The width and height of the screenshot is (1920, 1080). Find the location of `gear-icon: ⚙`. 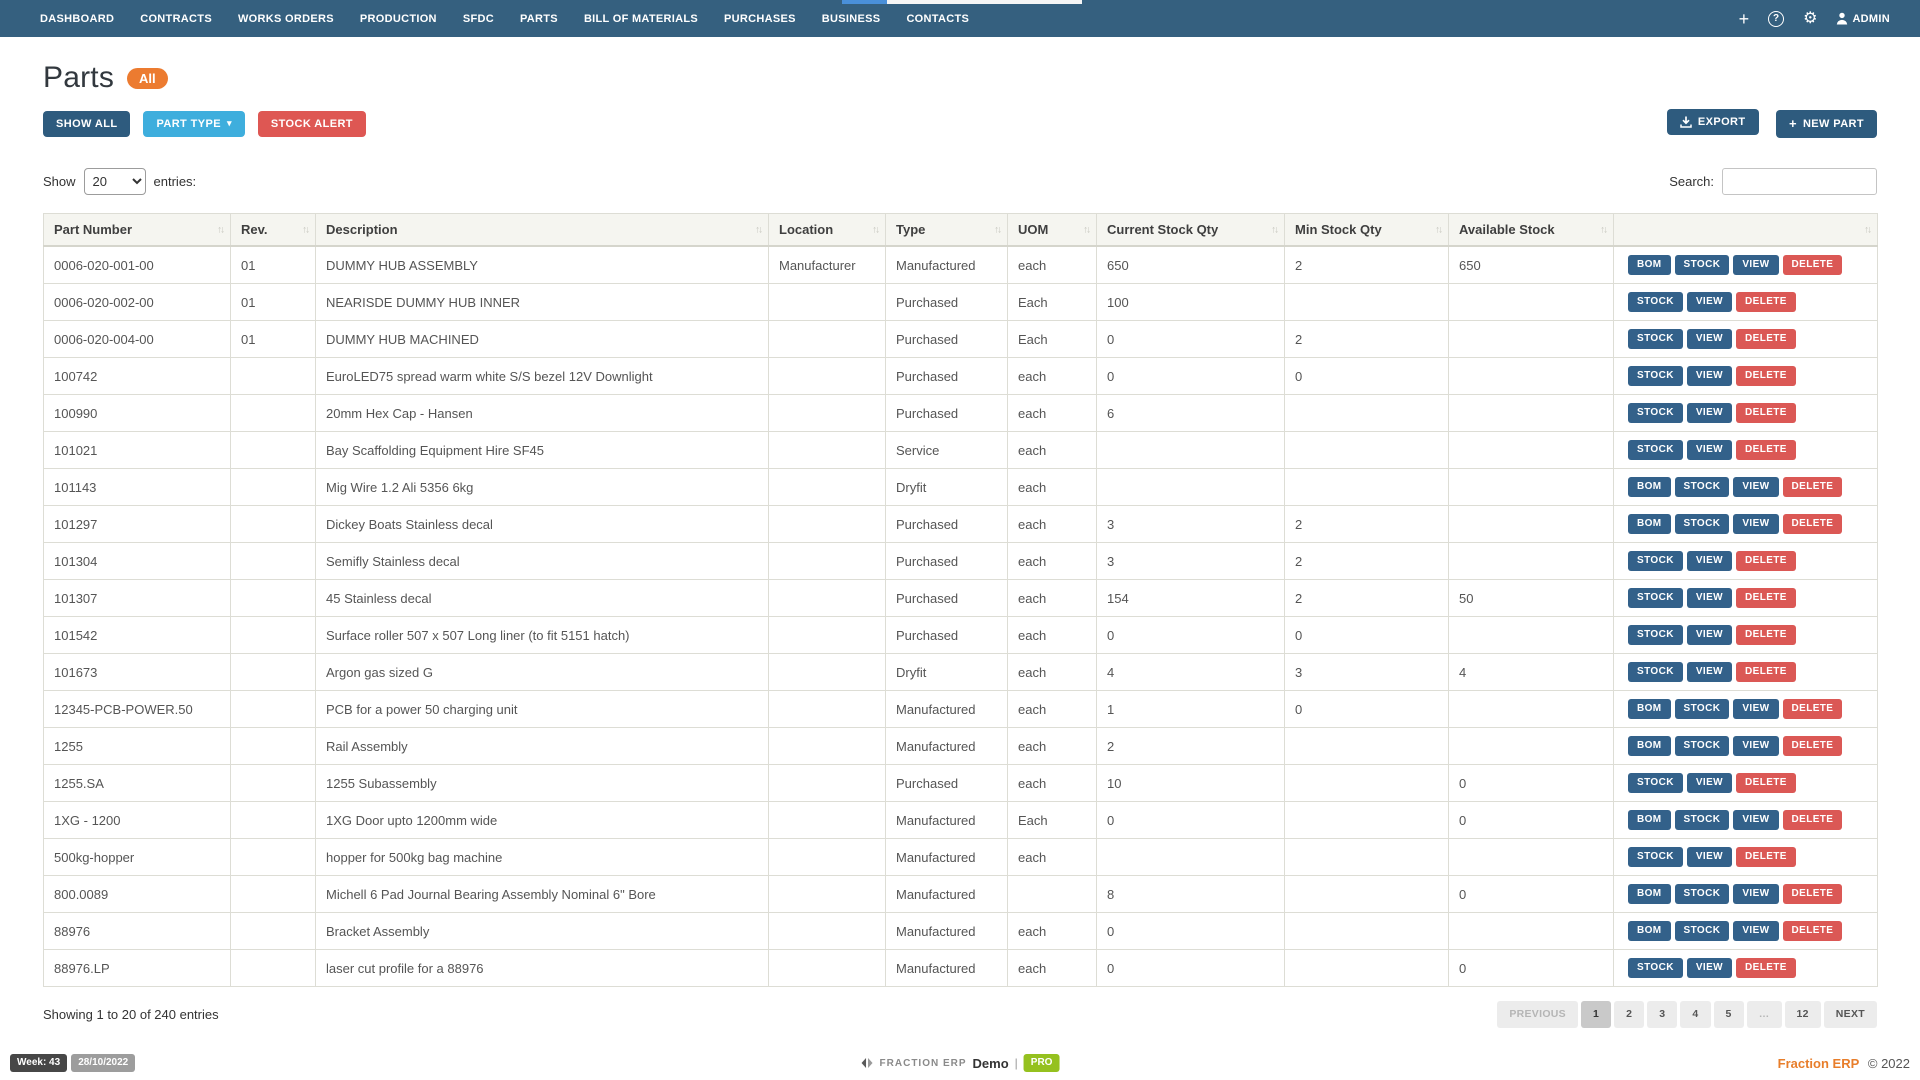

gear-icon: ⚙ is located at coordinates (1810, 18).